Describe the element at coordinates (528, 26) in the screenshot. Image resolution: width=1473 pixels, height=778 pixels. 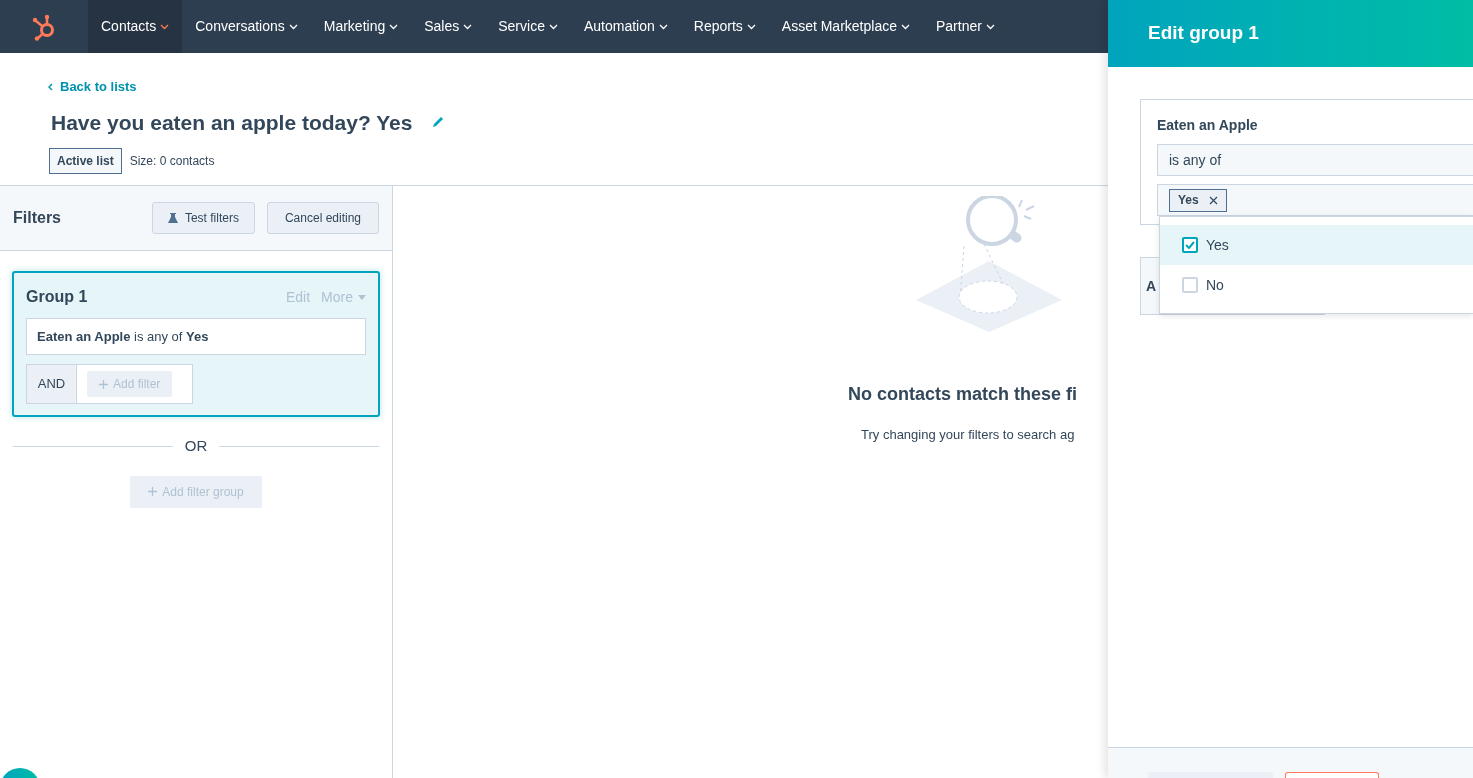
I see `nav-menu-item: Service` at that location.